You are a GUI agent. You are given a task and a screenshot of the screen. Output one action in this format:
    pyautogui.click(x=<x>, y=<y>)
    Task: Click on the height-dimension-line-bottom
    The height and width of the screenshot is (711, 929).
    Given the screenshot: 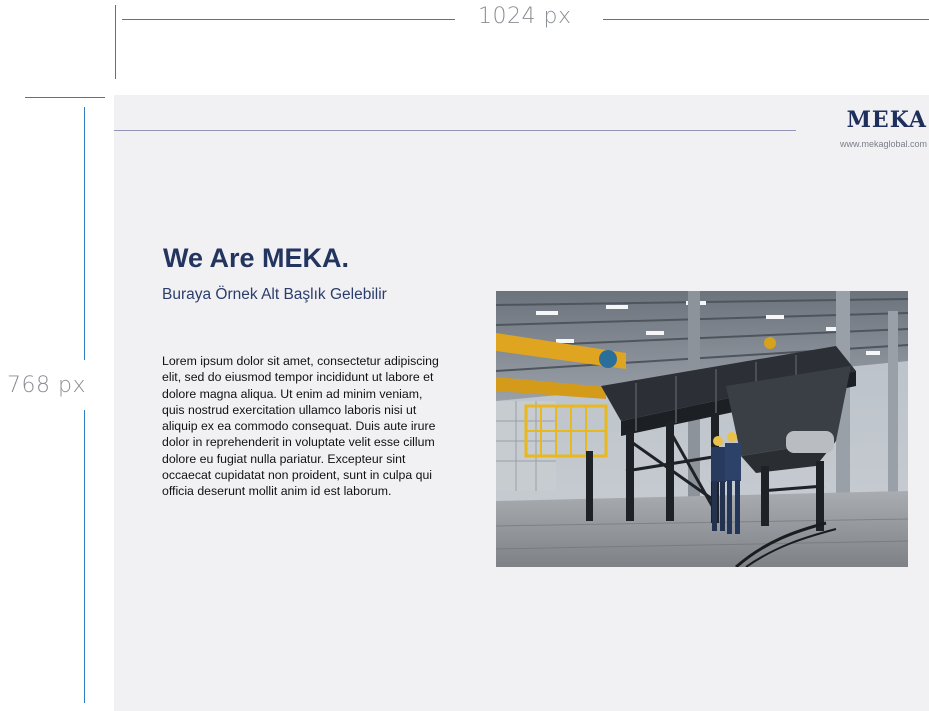 What is the action you would take?
    pyautogui.click(x=84, y=556)
    